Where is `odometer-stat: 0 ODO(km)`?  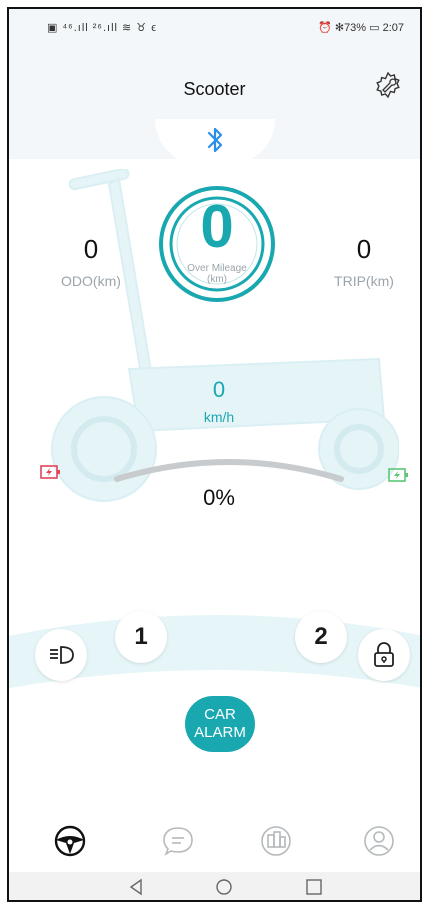 odometer-stat: 0 ODO(km) is located at coordinates (91, 261).